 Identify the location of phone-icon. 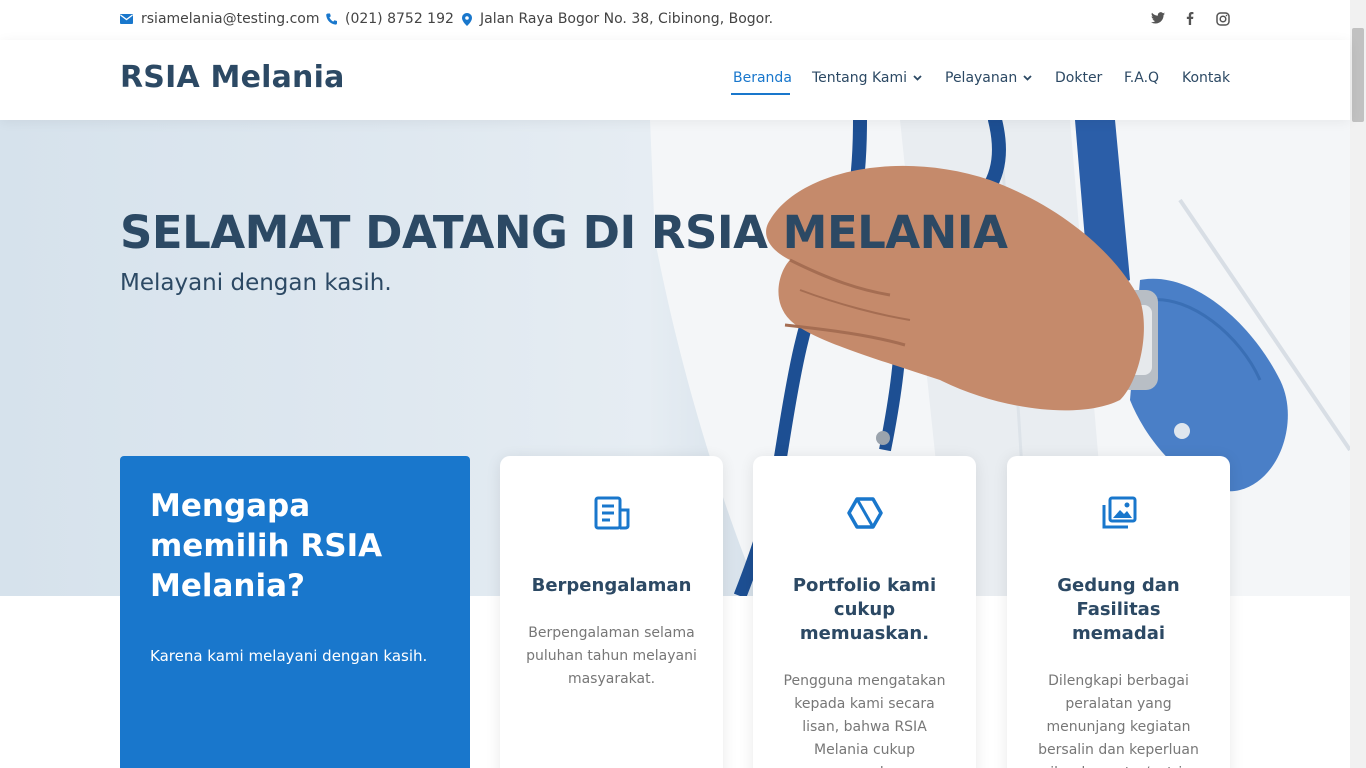
(331, 19).